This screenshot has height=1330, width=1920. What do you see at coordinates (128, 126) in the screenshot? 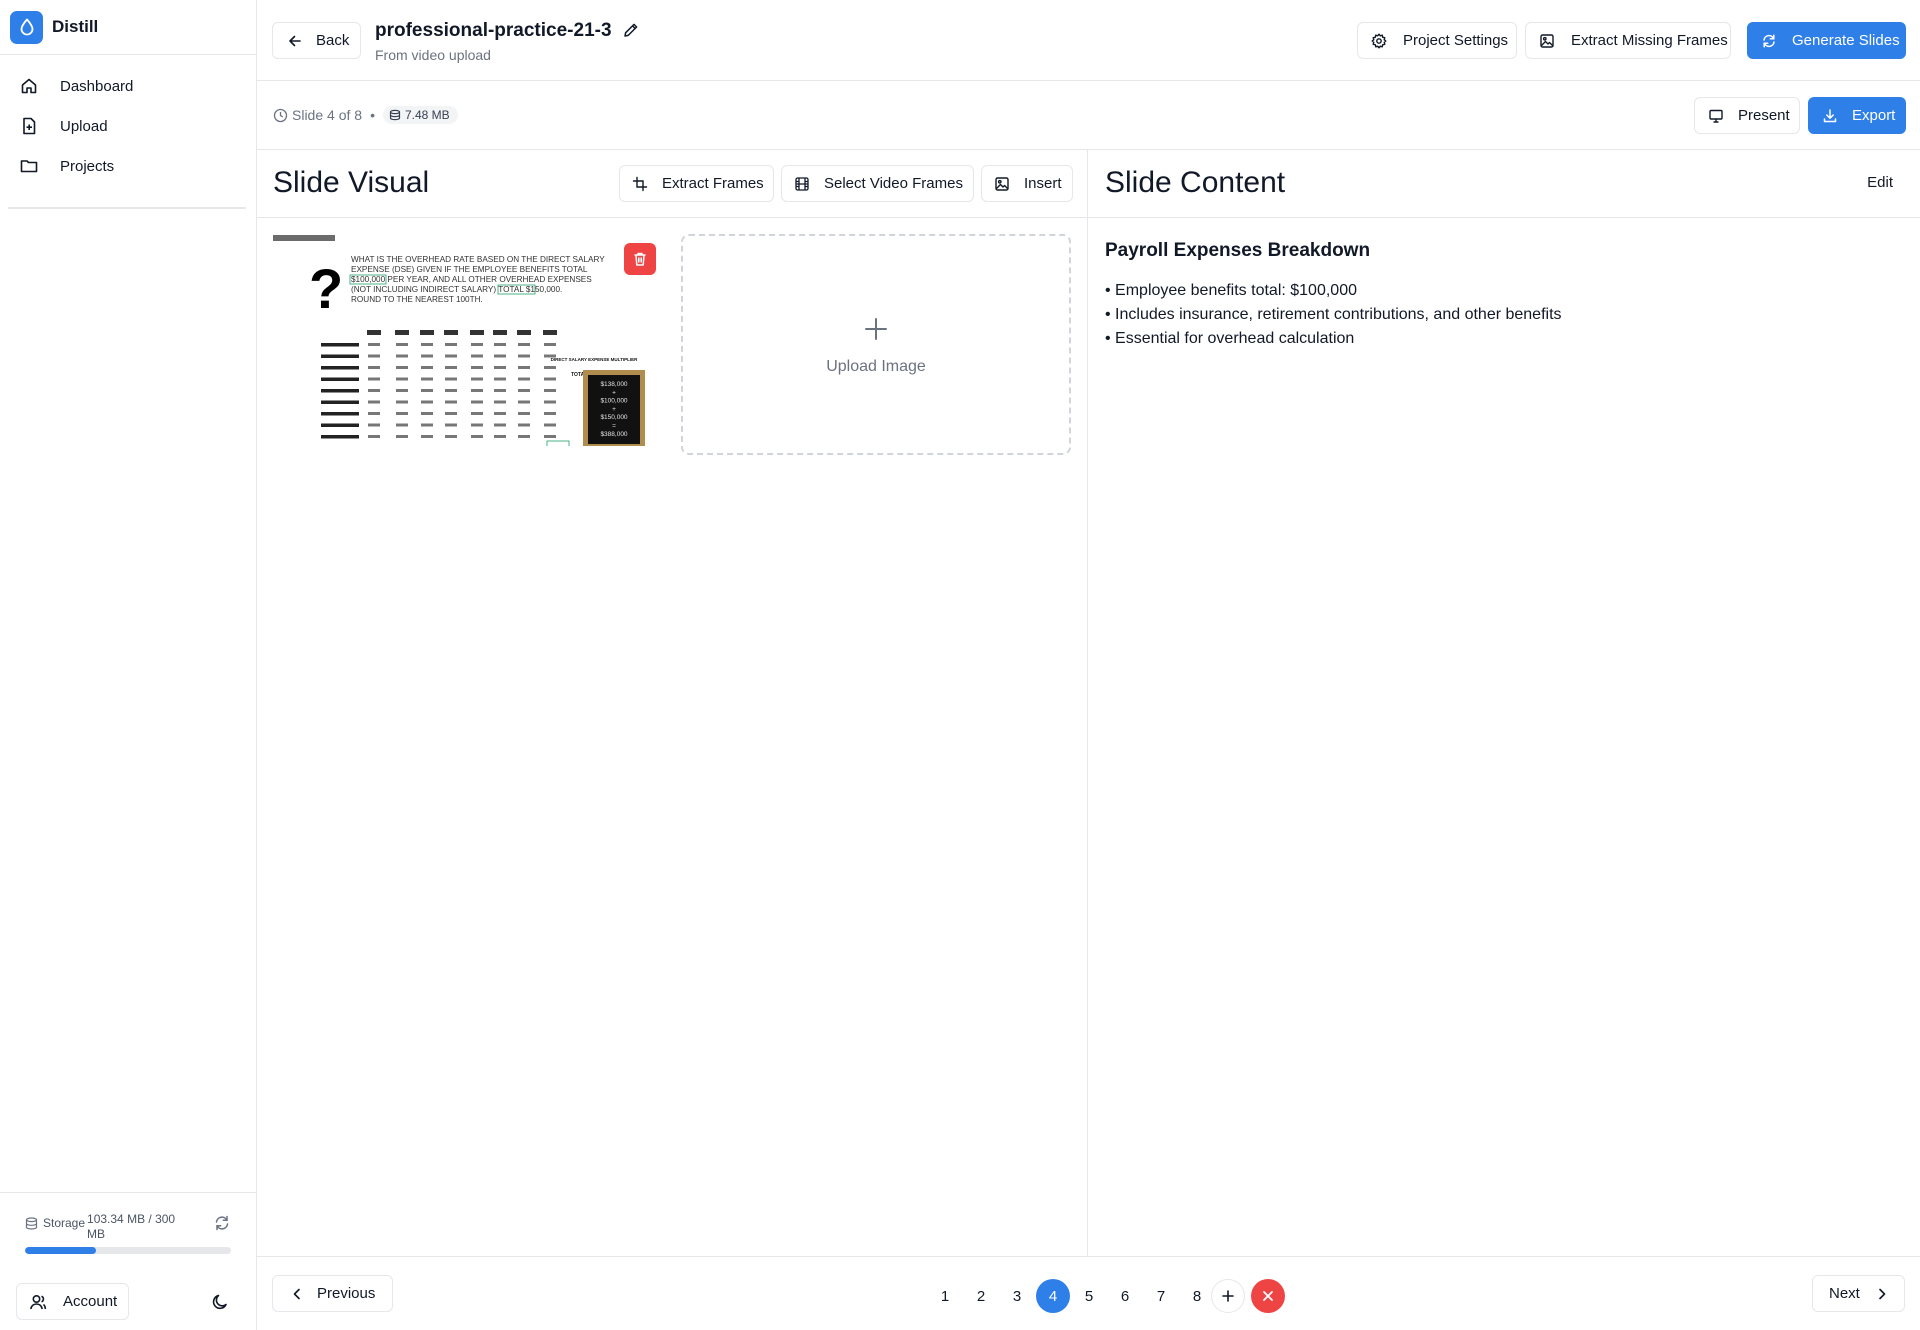
I see `sidebar-item-upload: Upload` at bounding box center [128, 126].